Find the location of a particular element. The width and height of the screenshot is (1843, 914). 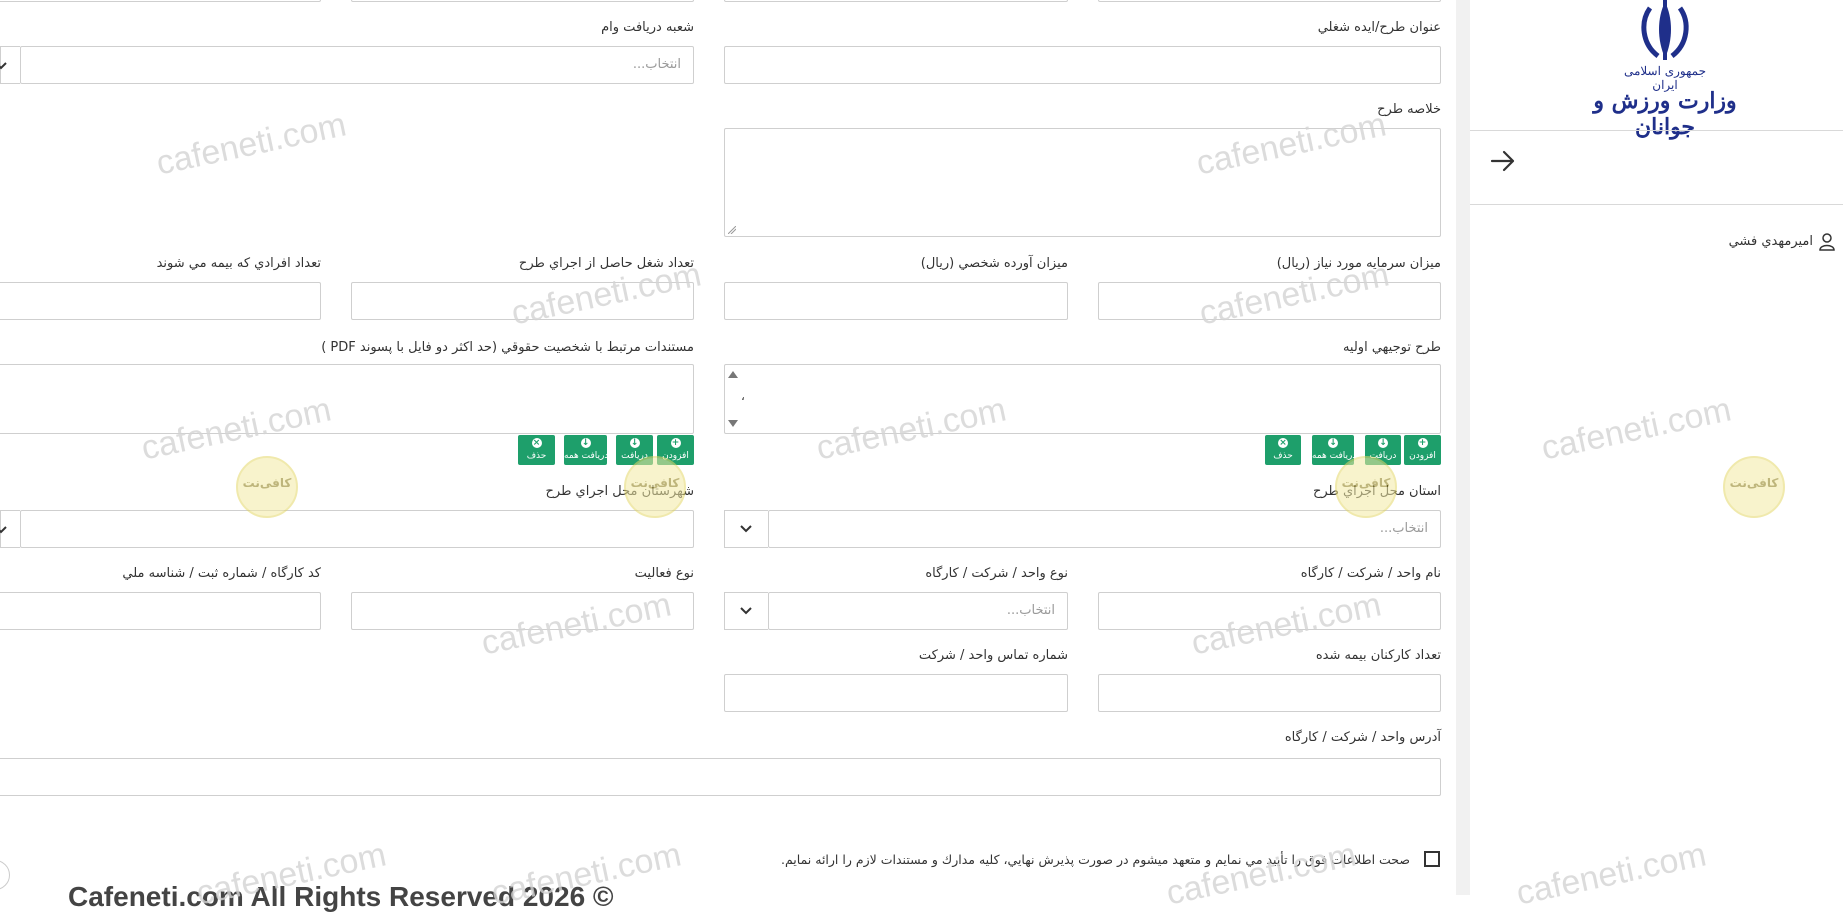

insured-people-label: تعداد افرادي كه بيمه مي شوند is located at coordinates (238, 263).